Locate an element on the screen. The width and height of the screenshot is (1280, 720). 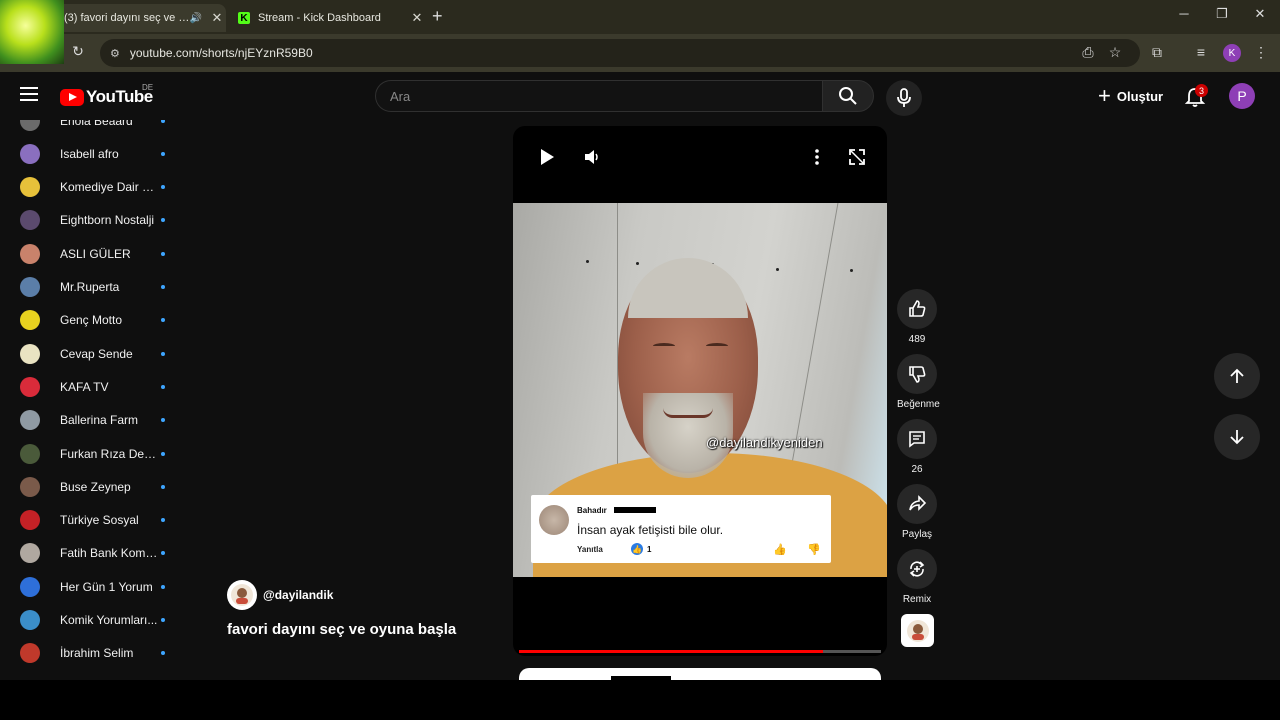
video-progress-bar is located at coordinates (700, 651).